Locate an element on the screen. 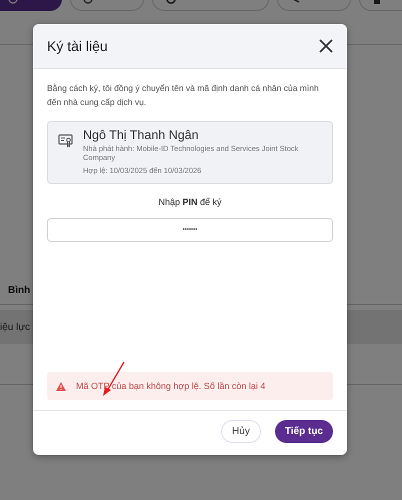 The height and width of the screenshot is (500, 402). pin-prompt: Nhập PIN để ký is located at coordinates (190, 202).